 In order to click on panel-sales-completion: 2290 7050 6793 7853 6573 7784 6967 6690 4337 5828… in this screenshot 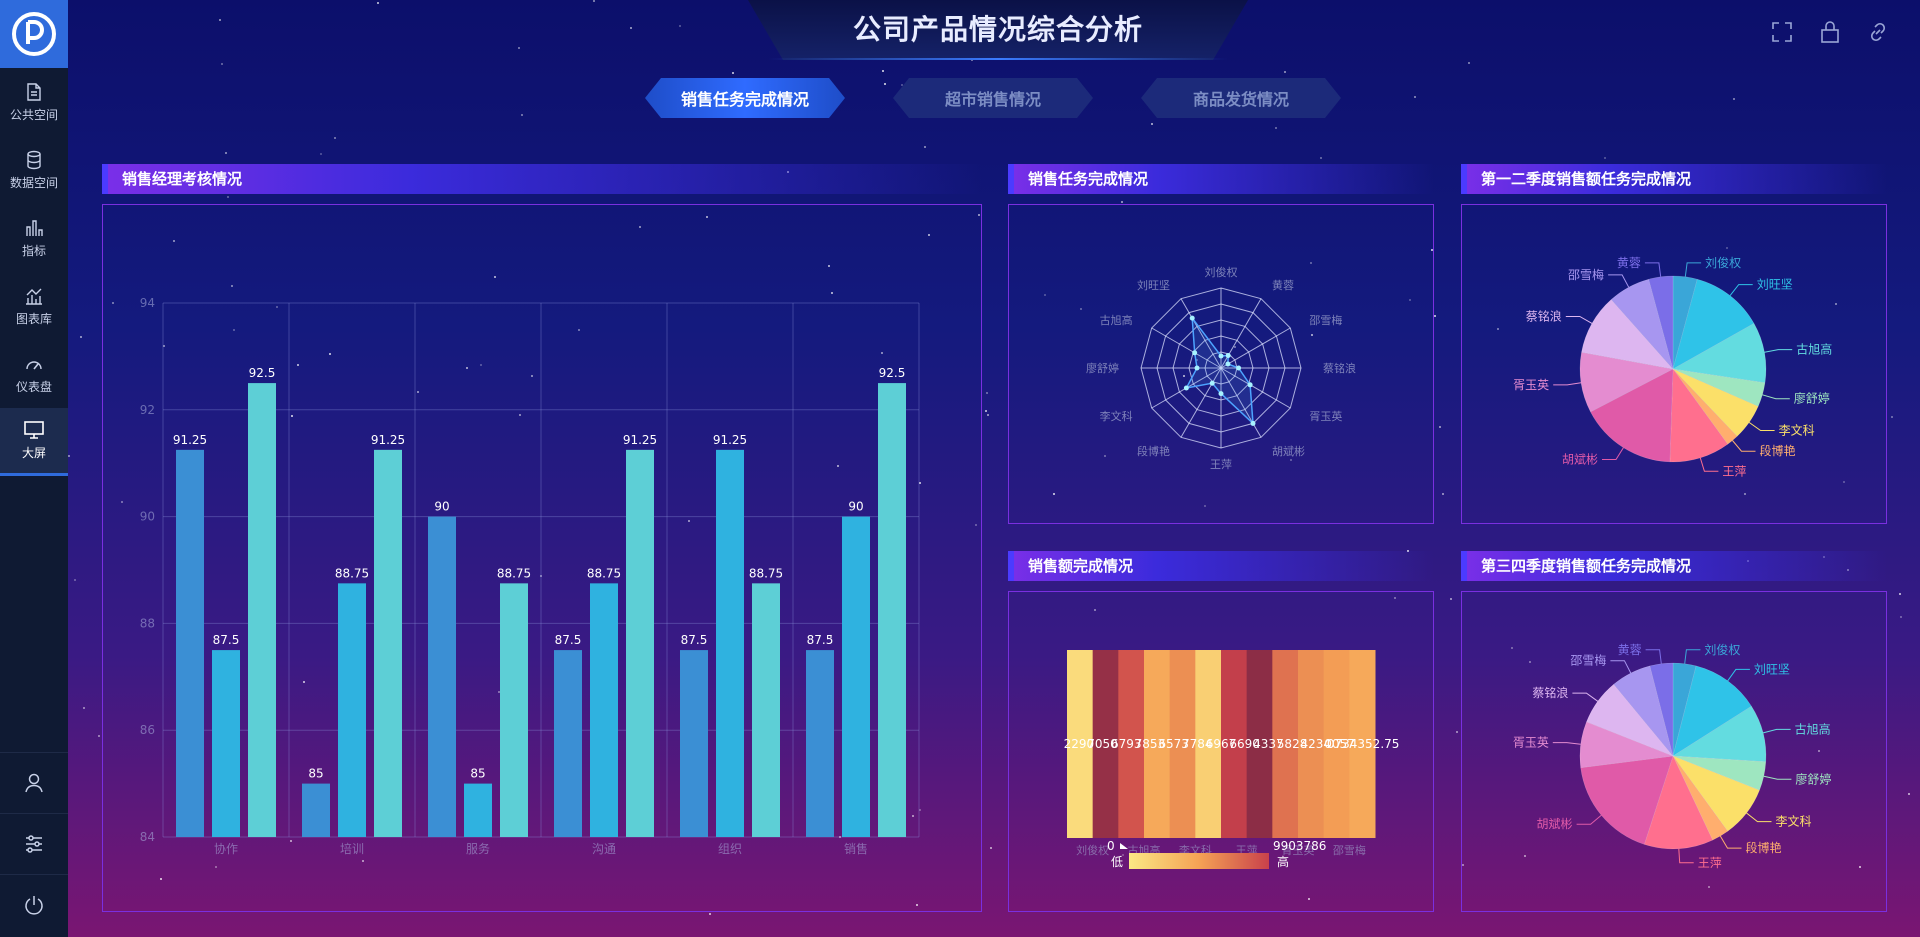, I will do `click(1221, 751)`.